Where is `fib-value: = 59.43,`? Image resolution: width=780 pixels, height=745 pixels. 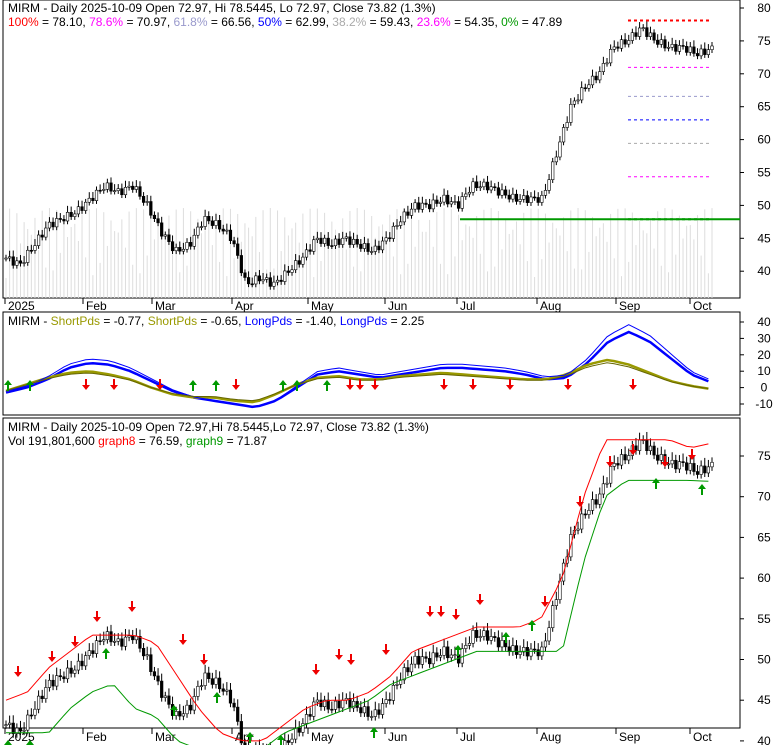
fib-value: = 59.43, is located at coordinates (391, 22).